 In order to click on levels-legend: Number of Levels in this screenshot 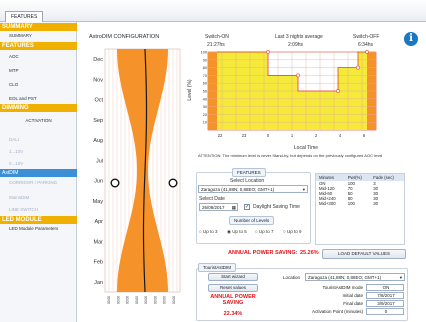, I will do `click(252, 220)`.